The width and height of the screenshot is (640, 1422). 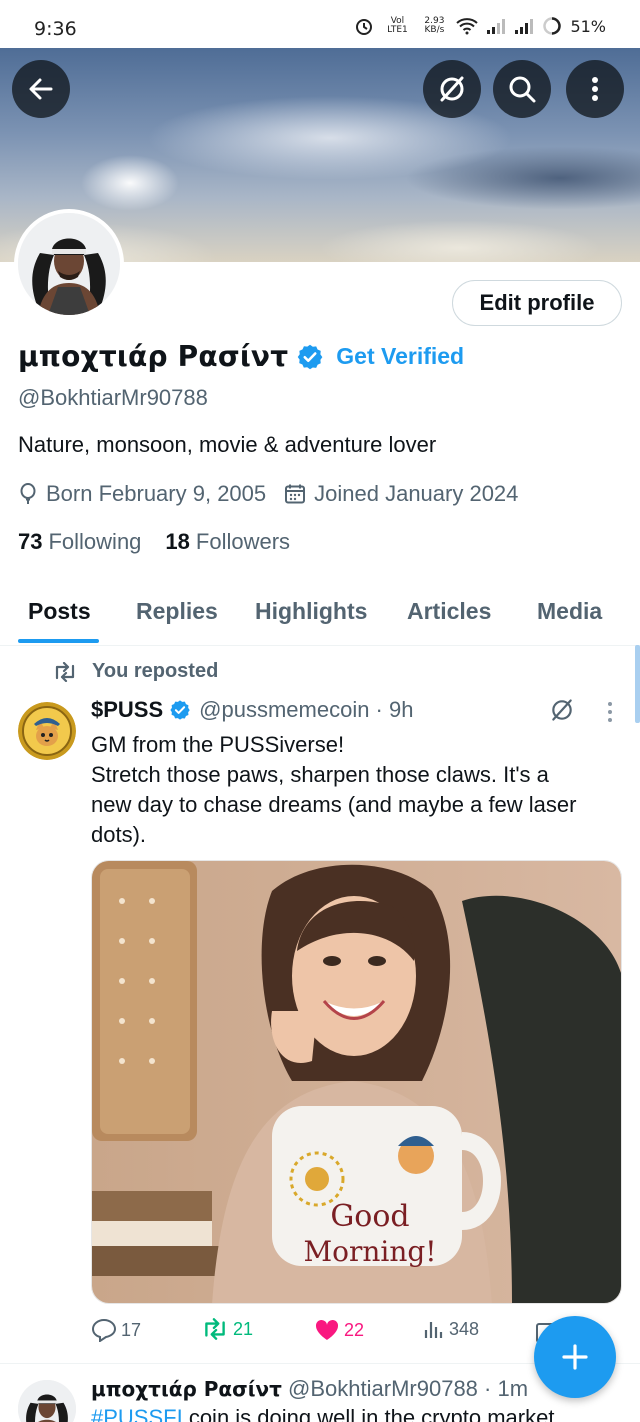 What do you see at coordinates (28, 493) in the screenshot?
I see `balloon-icon` at bounding box center [28, 493].